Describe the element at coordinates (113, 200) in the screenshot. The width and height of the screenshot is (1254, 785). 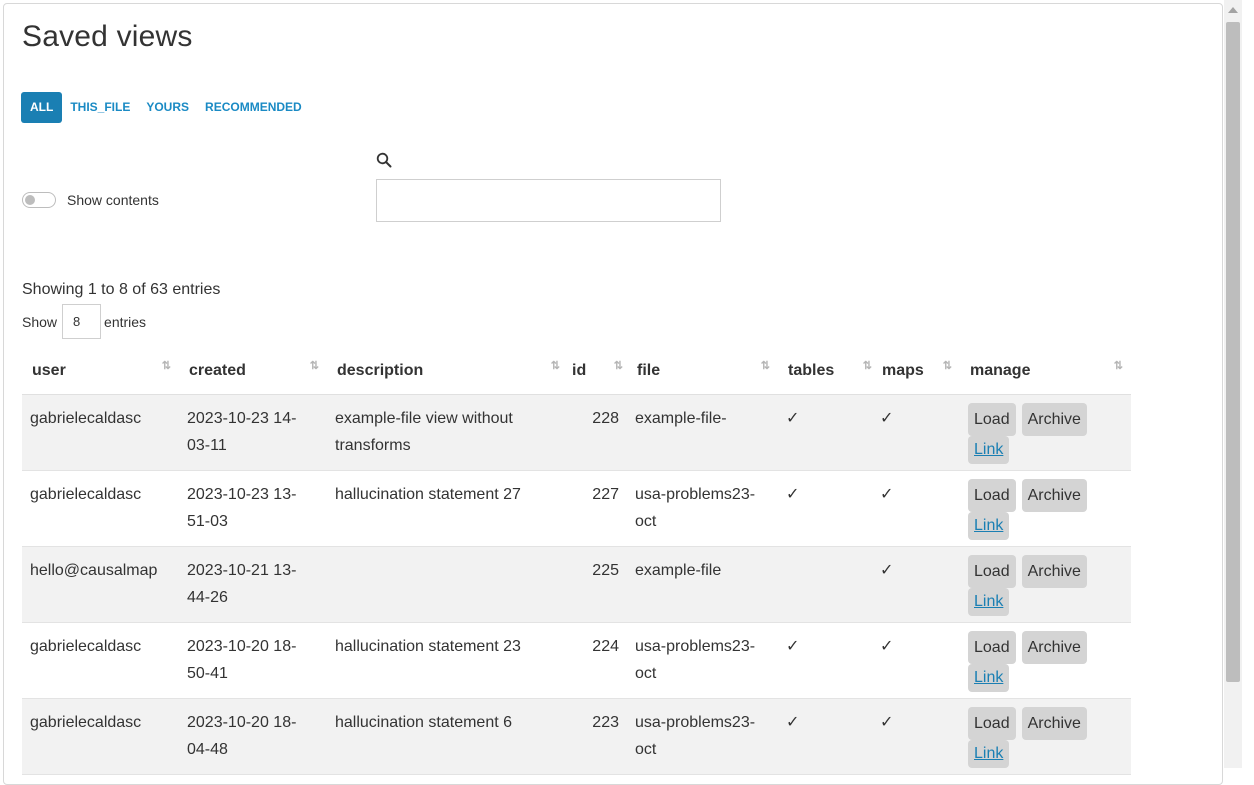
I see `show-contents-label: Show contents` at that location.